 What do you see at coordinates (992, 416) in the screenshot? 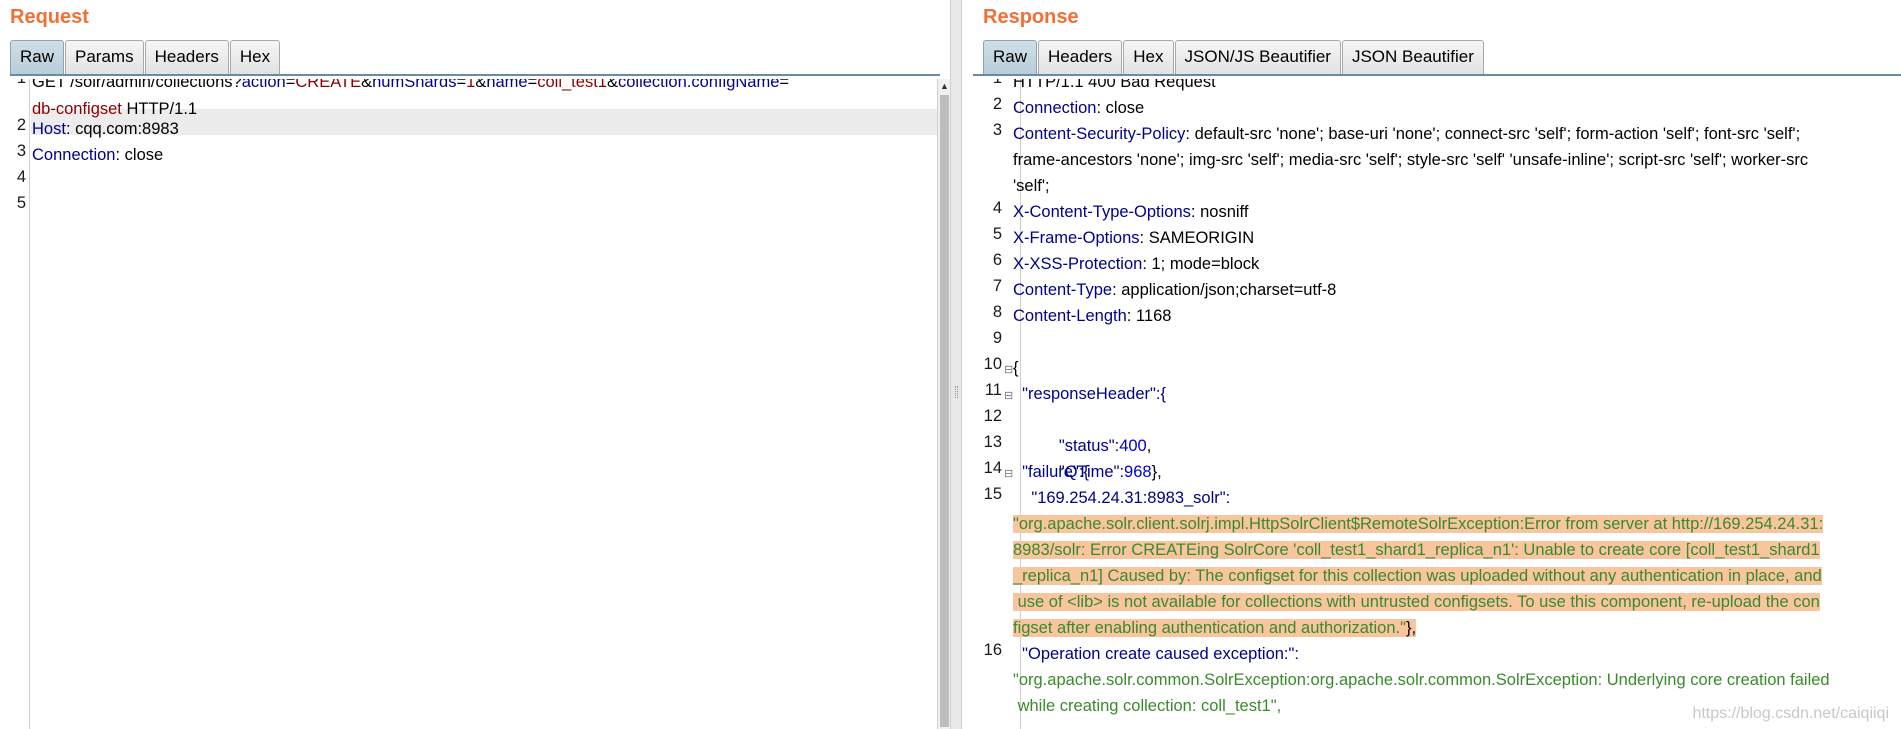
I see `line-number: 12` at bounding box center [992, 416].